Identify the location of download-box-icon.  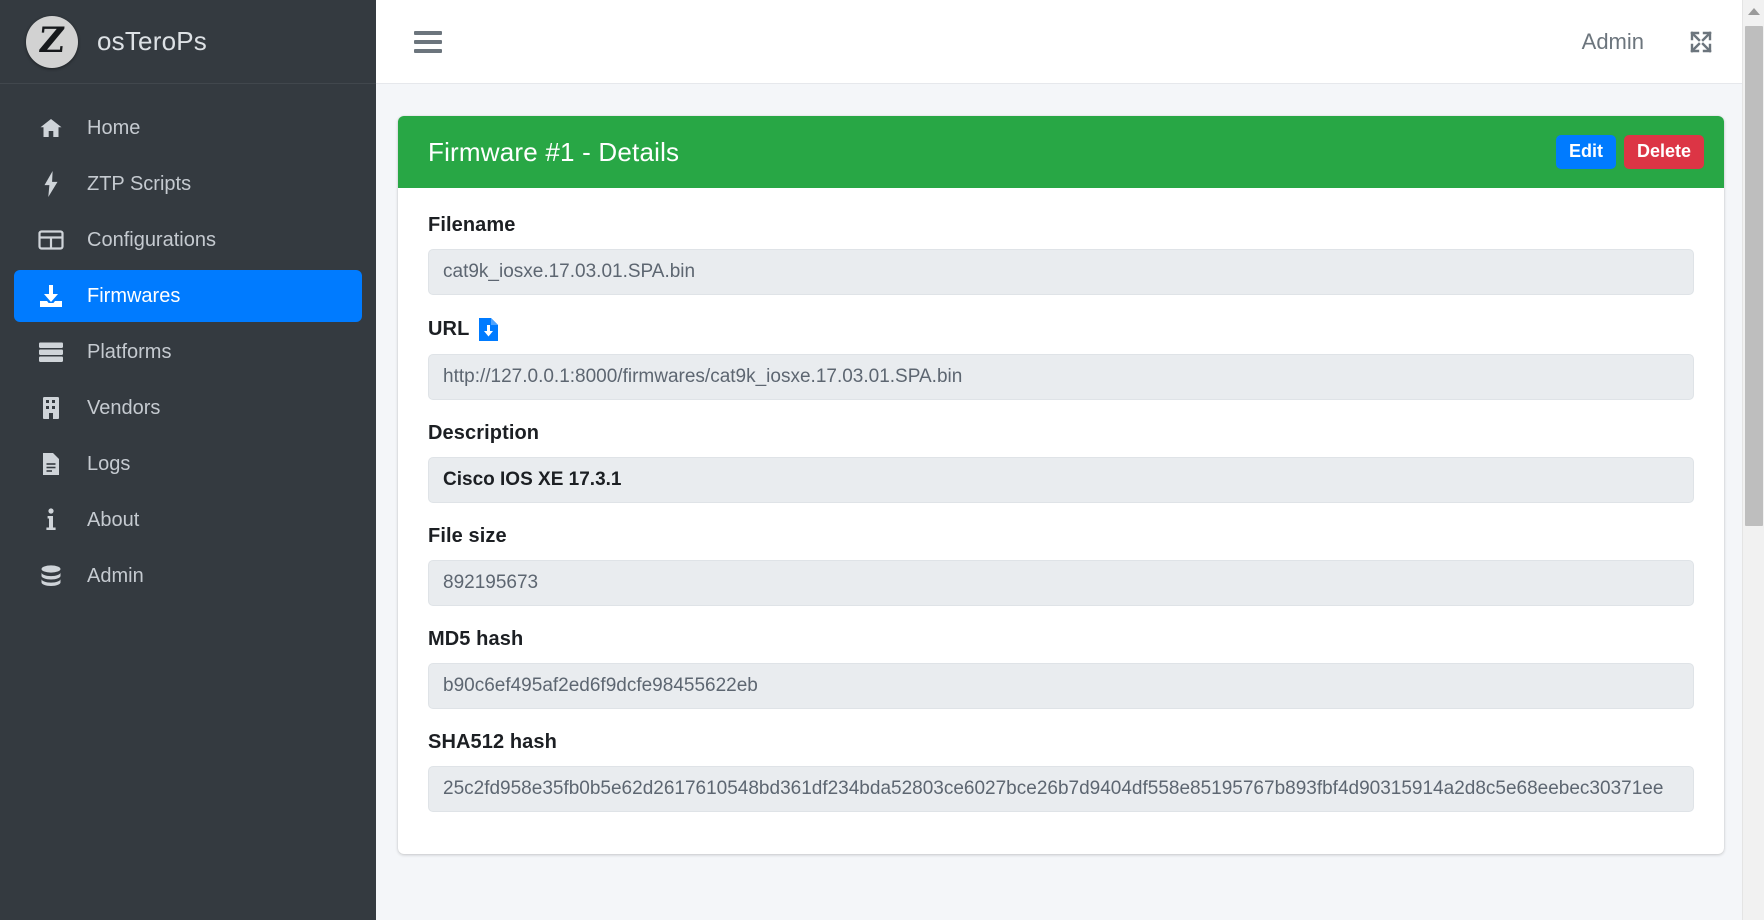
(51, 296).